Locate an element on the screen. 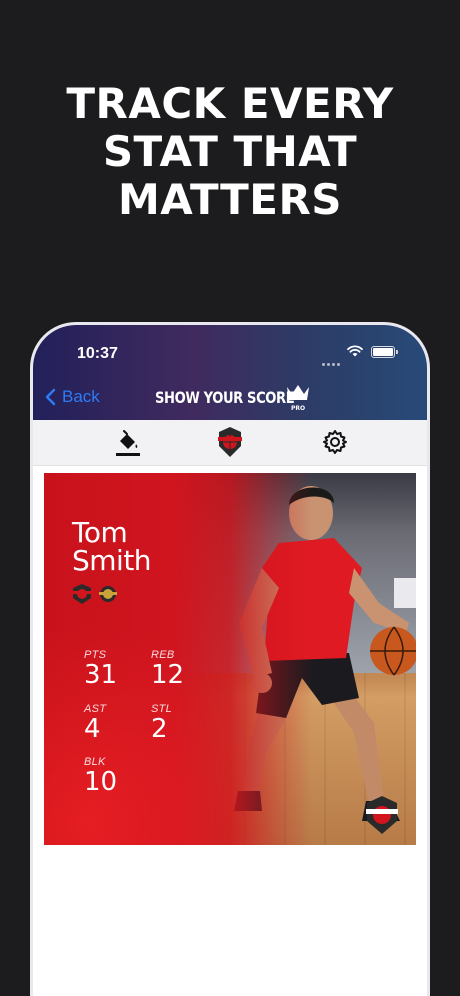 This screenshot has width=460, height=996. player-first-name: Tom is located at coordinates (100, 532).